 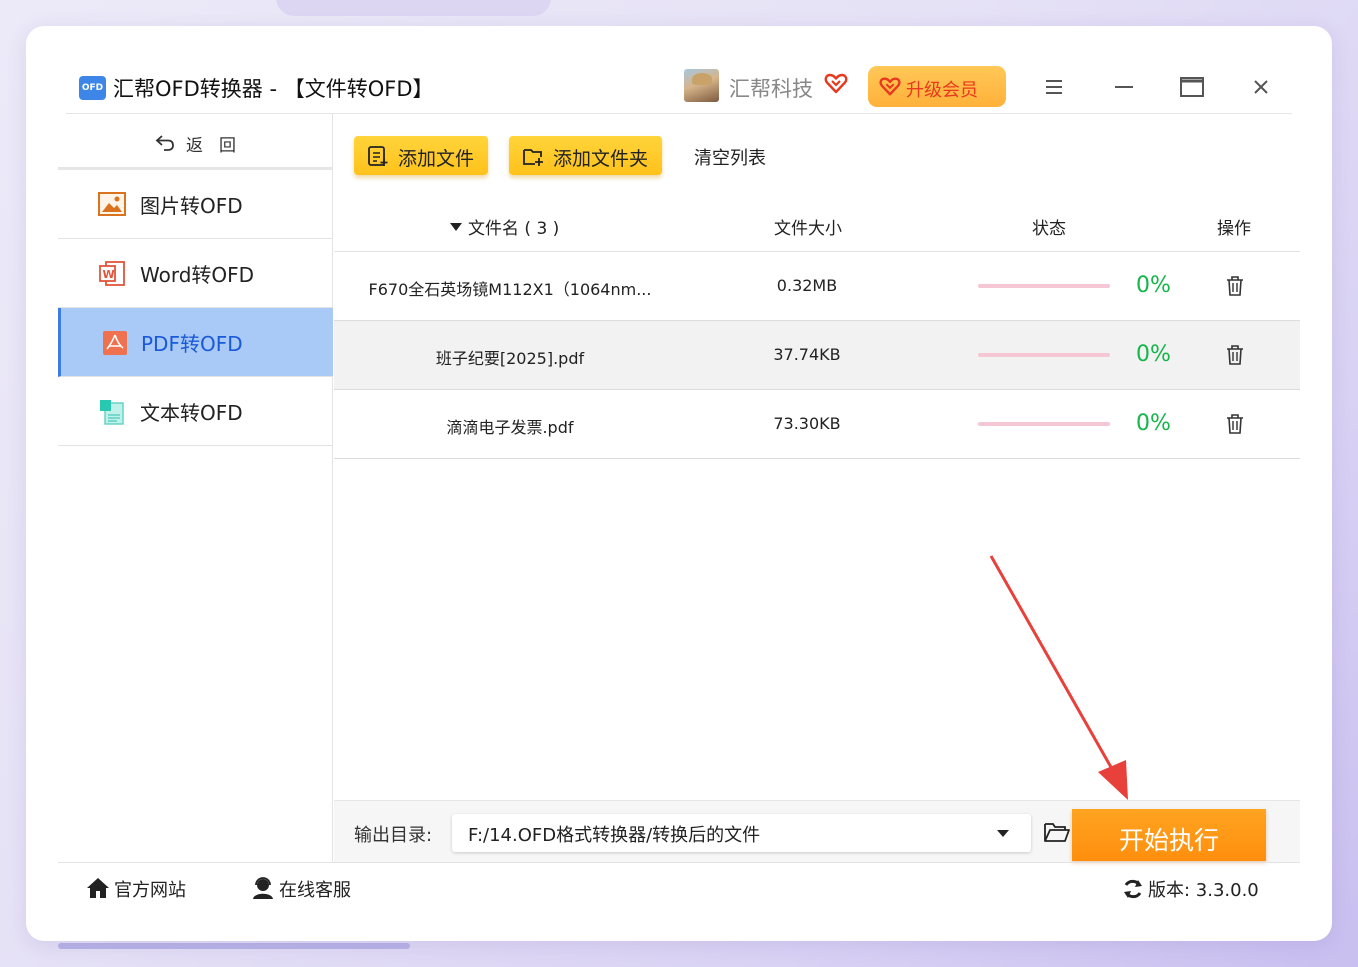 What do you see at coordinates (109, 274) in the screenshot?
I see `svg-text: W` at bounding box center [109, 274].